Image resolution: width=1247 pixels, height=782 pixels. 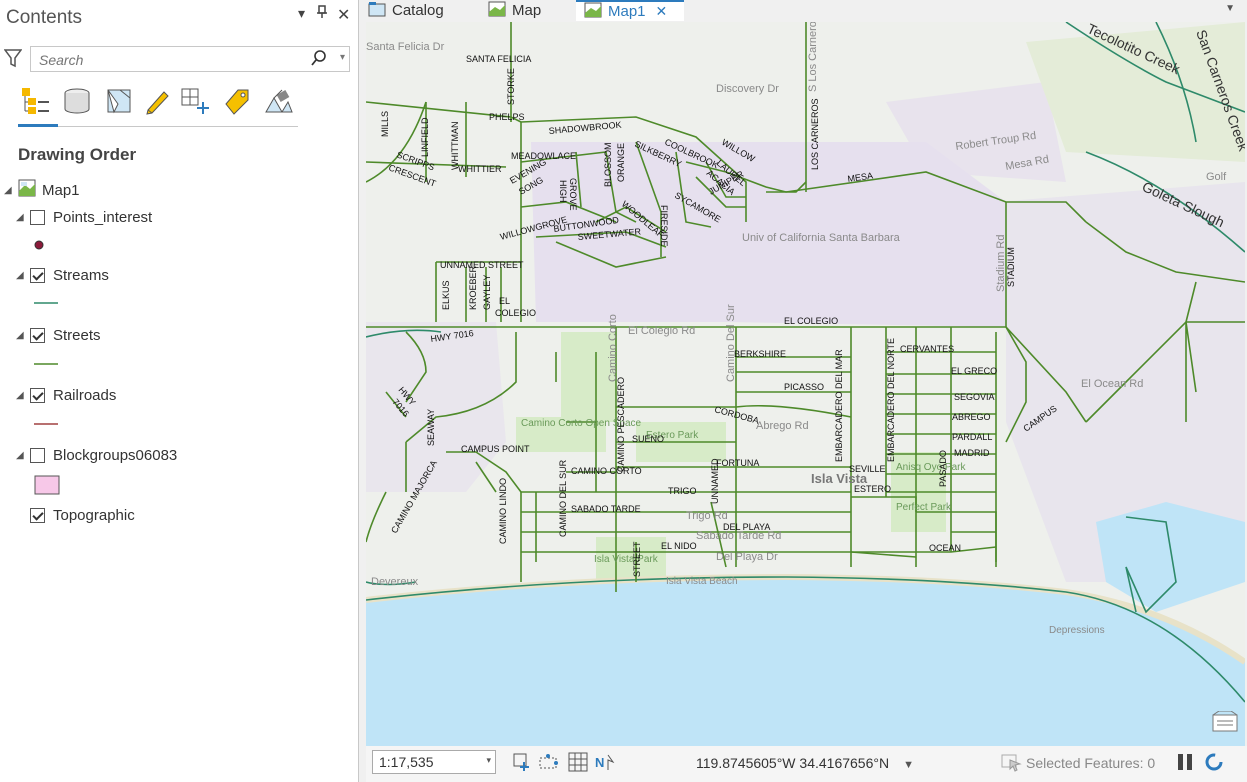 I want to click on list-by-data-source-icon, so click(x=77, y=101).